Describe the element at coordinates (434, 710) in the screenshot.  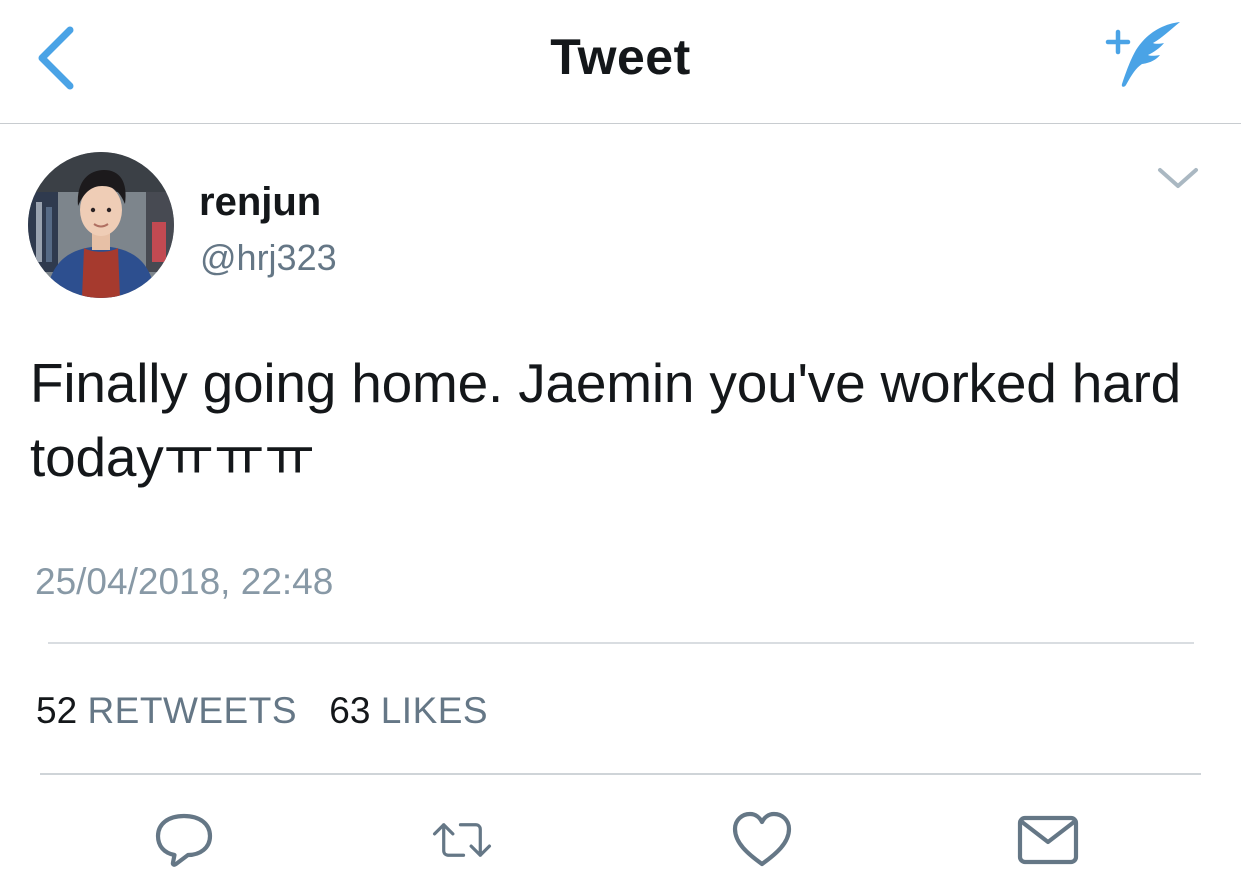
I see `likes-label: LIKES` at that location.